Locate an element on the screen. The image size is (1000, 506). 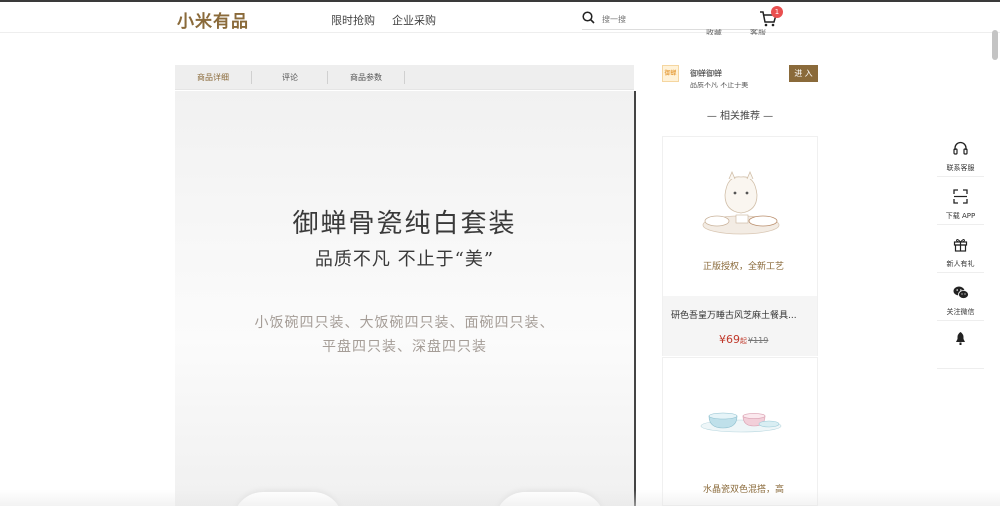
favorites-link: 收藏 is located at coordinates (714, 32).